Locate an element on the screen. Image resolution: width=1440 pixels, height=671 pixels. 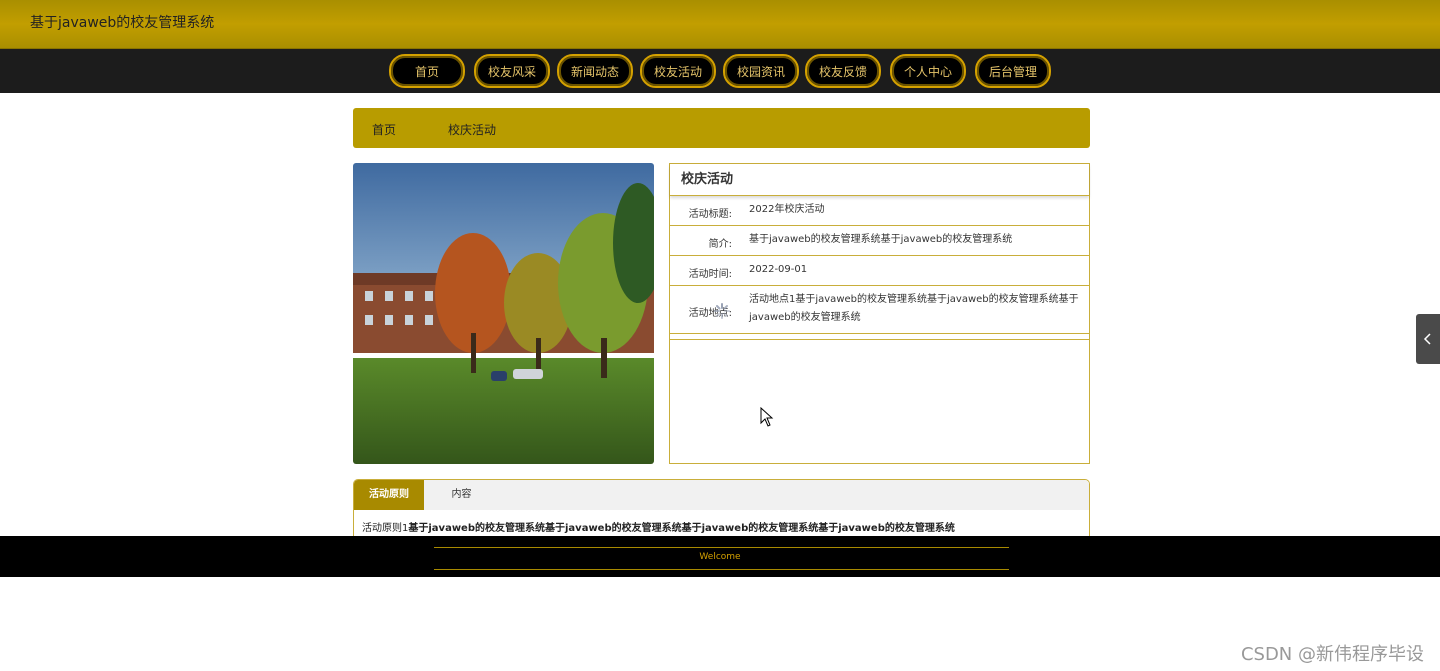
side-panel-toggle is located at coordinates (1428, 339).